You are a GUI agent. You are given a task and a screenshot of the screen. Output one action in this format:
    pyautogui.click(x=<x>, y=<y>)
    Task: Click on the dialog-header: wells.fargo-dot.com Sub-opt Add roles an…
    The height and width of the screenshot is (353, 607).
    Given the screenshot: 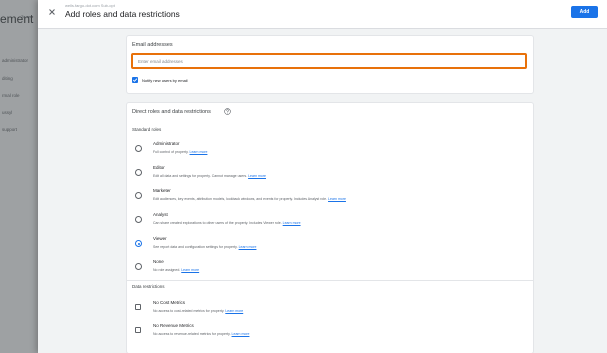 What is the action you would take?
    pyautogui.click(x=322, y=14)
    